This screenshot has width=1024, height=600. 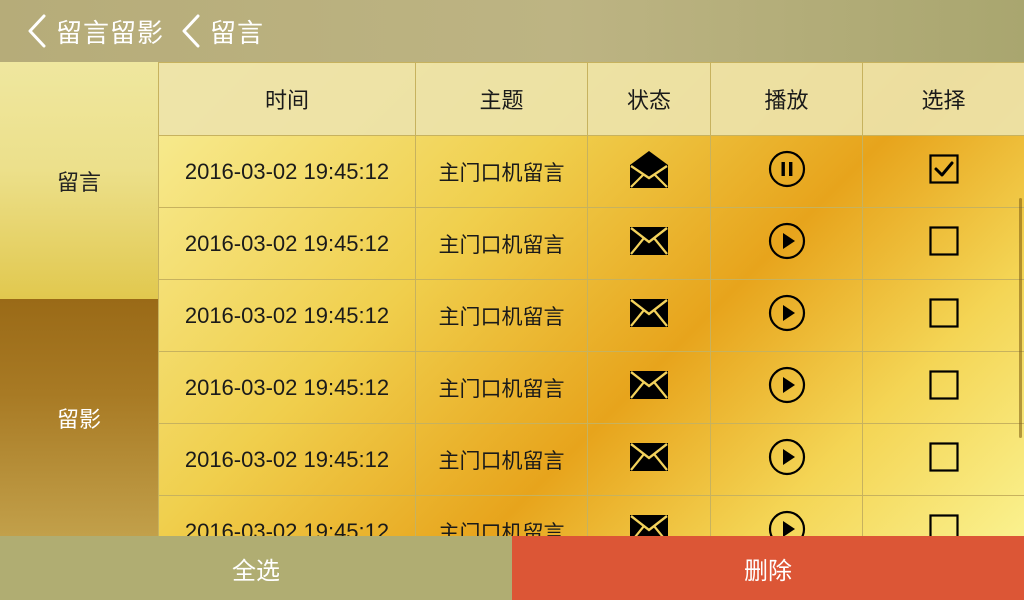 I want to click on sidebar-item-label: 留影, so click(x=78, y=420).